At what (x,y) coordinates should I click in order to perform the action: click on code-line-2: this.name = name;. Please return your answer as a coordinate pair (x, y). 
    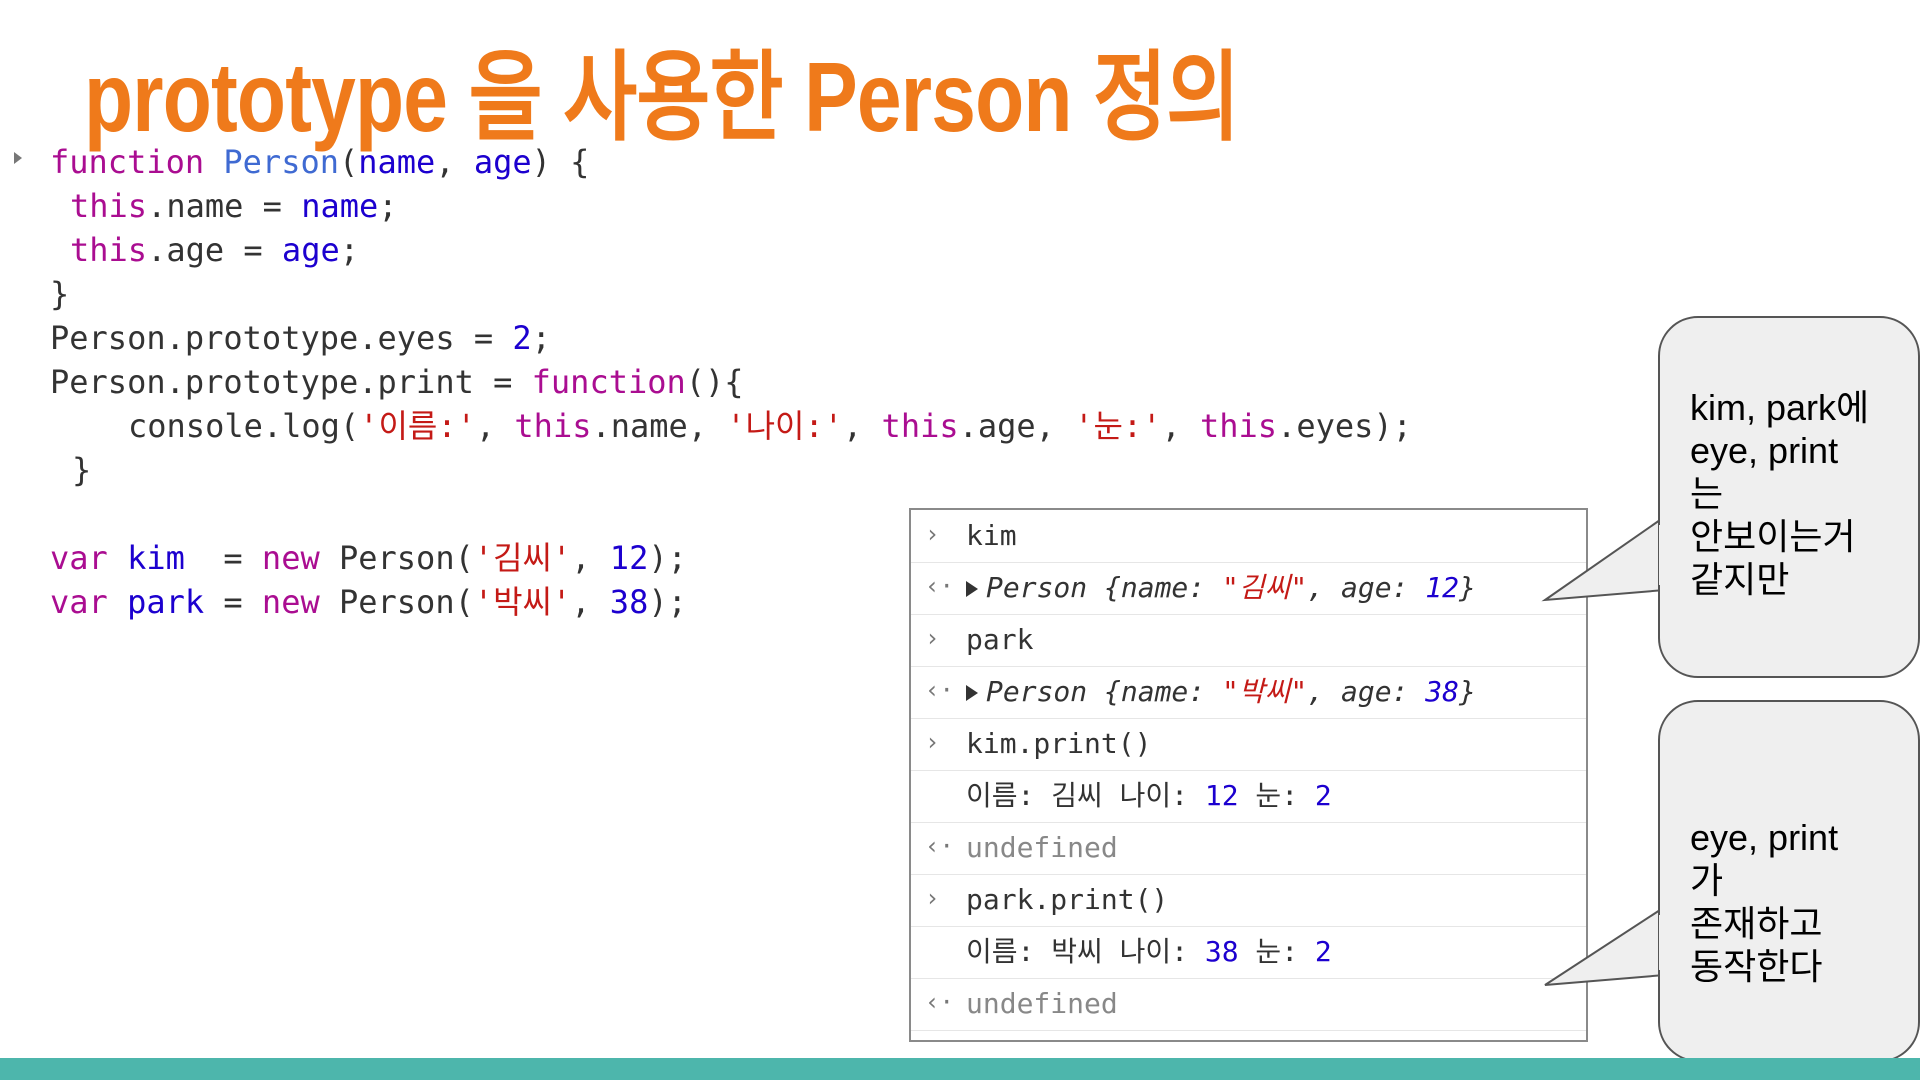
    Looking at the image, I should click on (234, 206).